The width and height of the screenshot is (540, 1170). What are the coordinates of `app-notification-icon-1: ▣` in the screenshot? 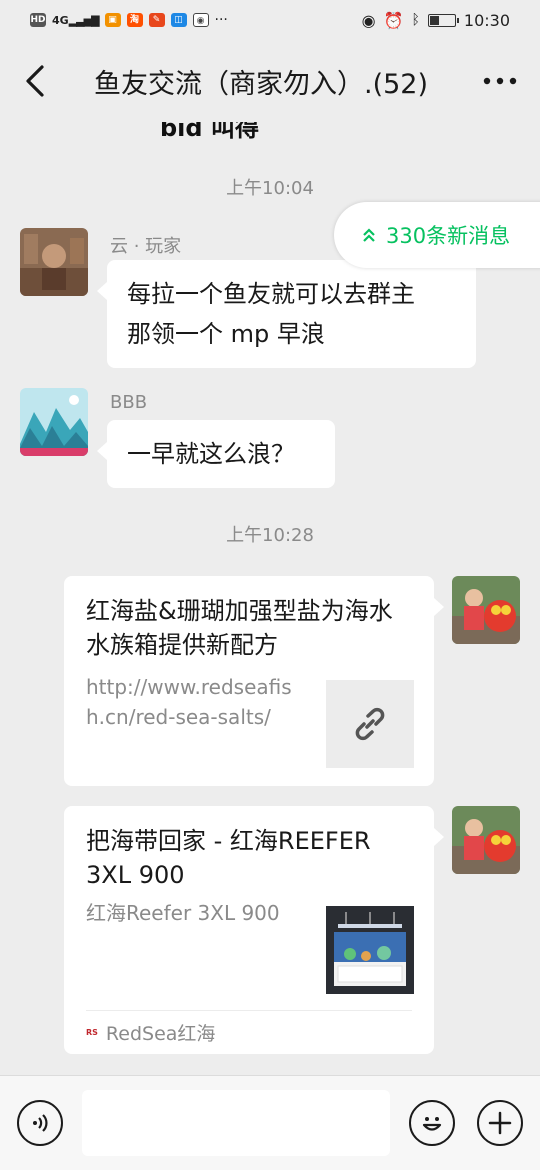 It's located at (112, 20).